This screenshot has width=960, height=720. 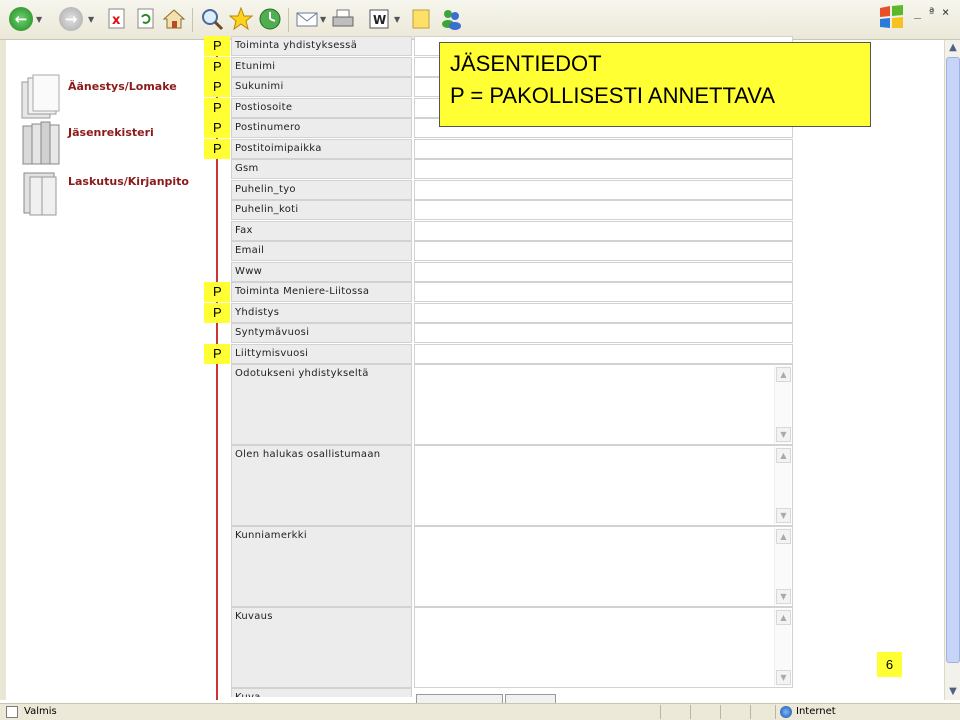 I want to click on scroll-thumb, so click(x=953, y=360).